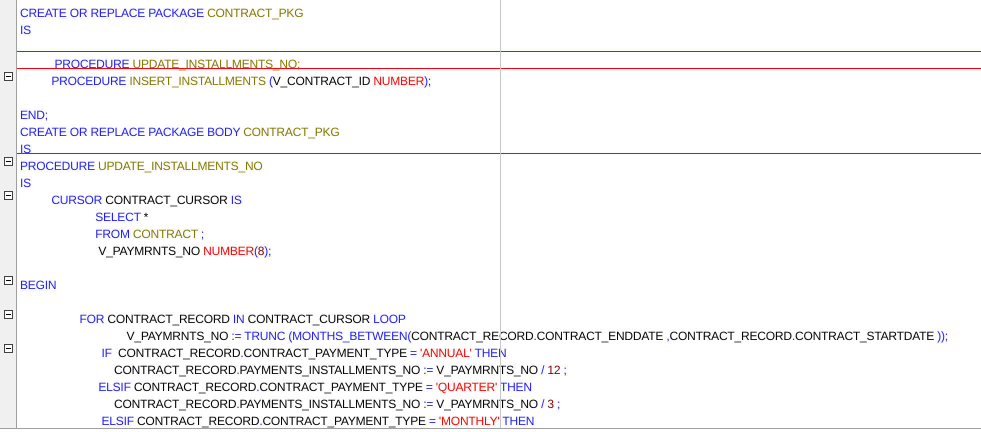 This screenshot has height=432, width=981. I want to click on code-line: PROCEDURE UPDATE_INSTALLMENTS_NO, so click(141, 166).